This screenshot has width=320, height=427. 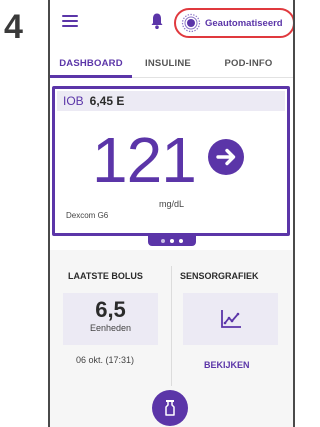 I want to click on page-indicator, so click(x=172, y=241).